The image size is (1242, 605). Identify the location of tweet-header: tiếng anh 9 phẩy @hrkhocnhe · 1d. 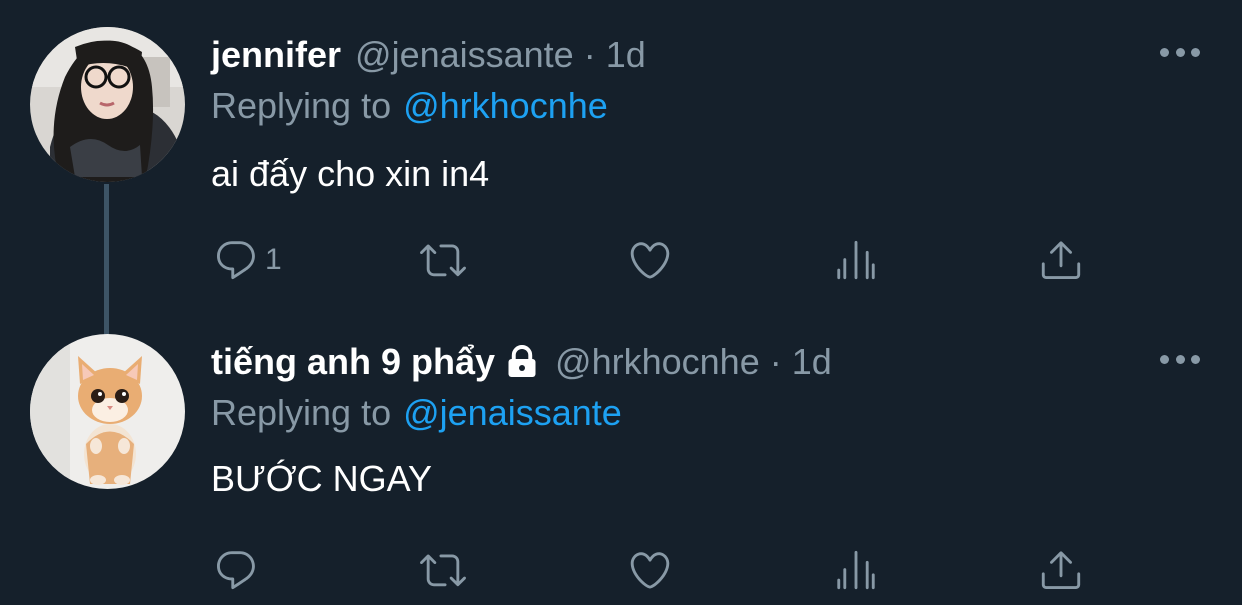
(521, 362).